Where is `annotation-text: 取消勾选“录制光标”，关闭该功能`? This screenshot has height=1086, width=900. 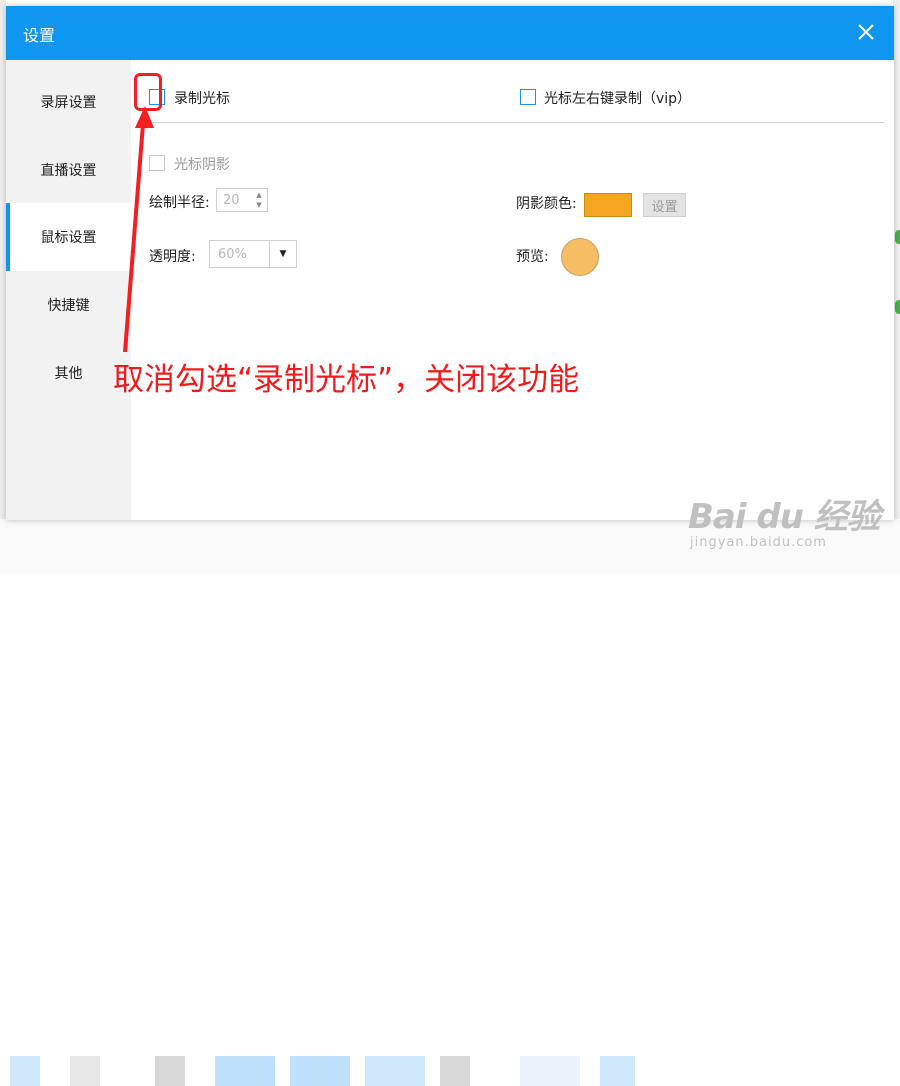 annotation-text: 取消勾选“录制光标”，关闭该功能 is located at coordinates (346, 380).